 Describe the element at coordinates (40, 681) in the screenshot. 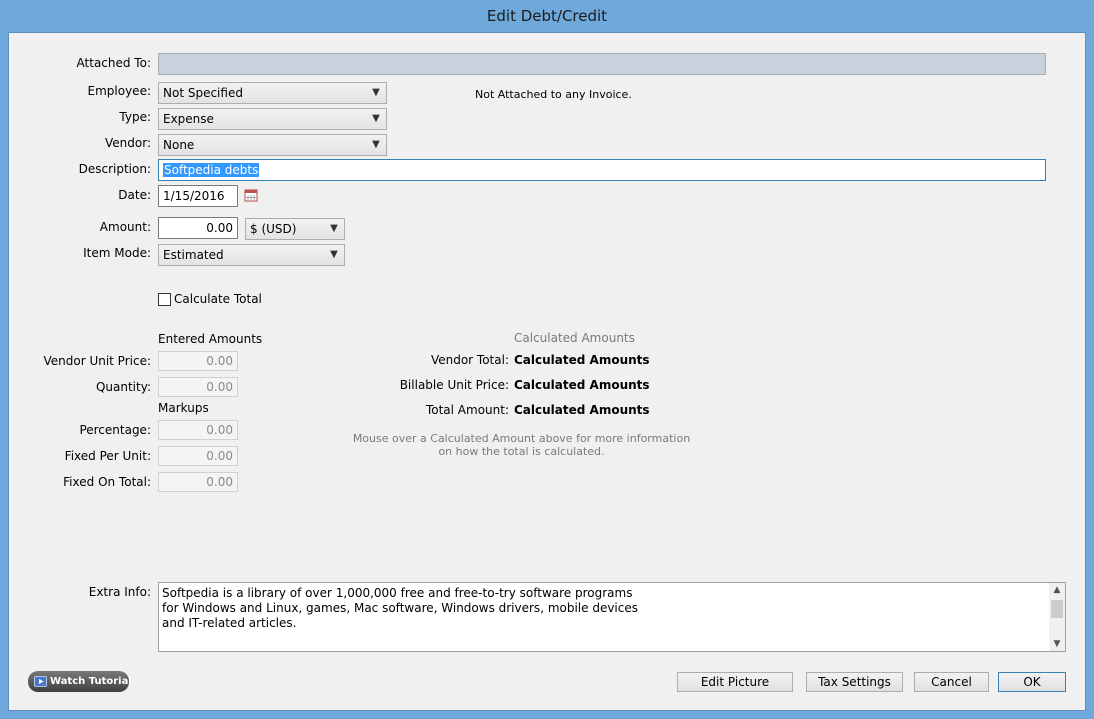

I see `video-icon` at that location.